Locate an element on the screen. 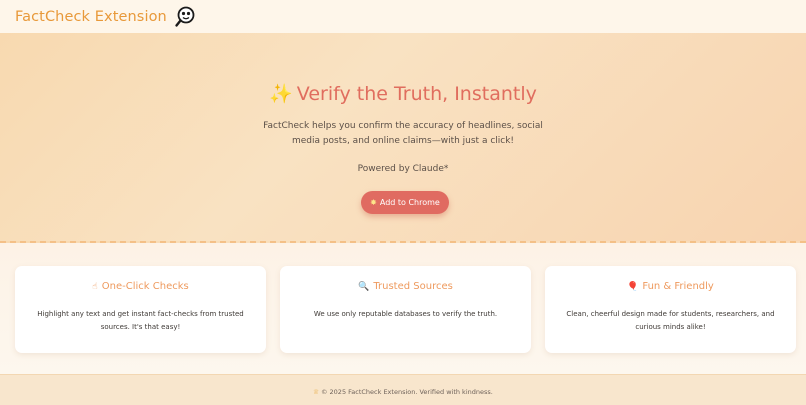 The height and width of the screenshot is (405, 806). feature-title: 🔍 Trusted Sources is located at coordinates (405, 286).